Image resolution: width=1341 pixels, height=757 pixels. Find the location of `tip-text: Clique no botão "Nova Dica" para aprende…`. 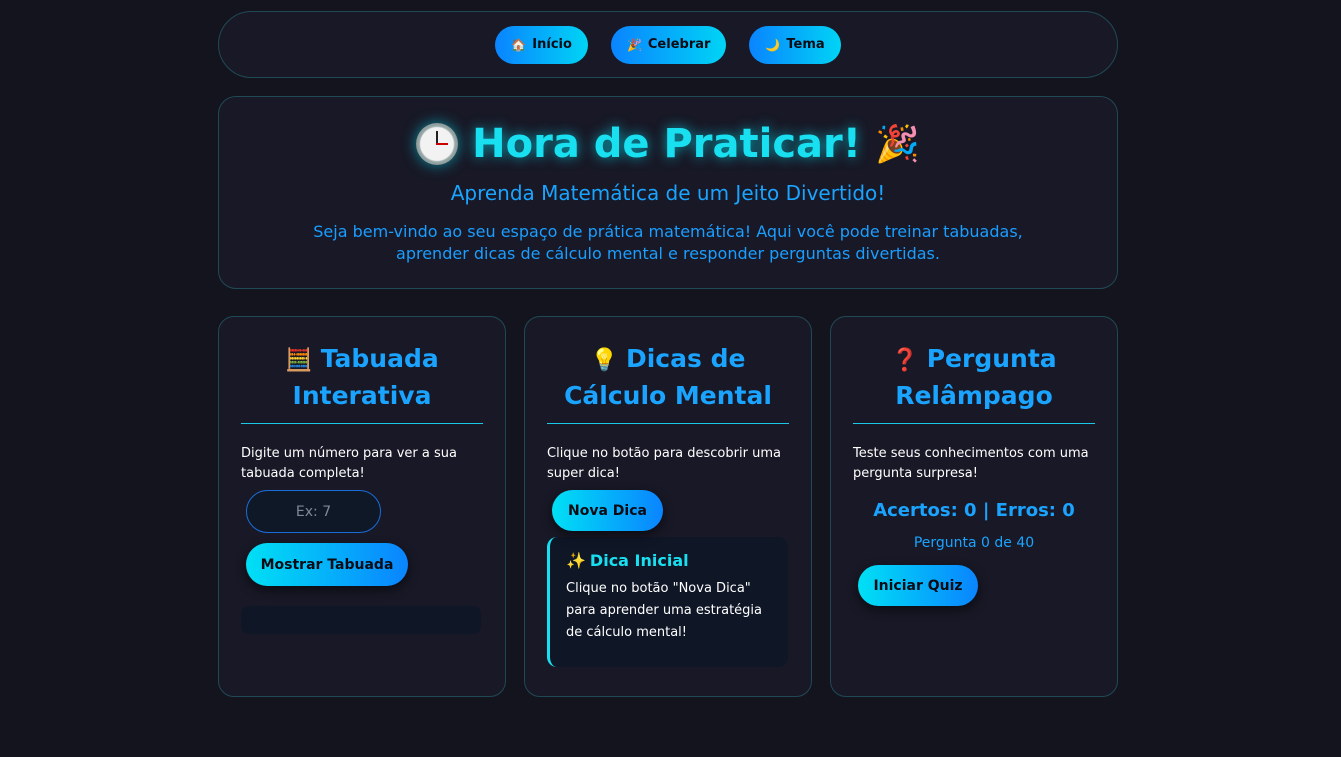

tip-text: Clique no botão "Nova Dica" para aprende… is located at coordinates (664, 610).